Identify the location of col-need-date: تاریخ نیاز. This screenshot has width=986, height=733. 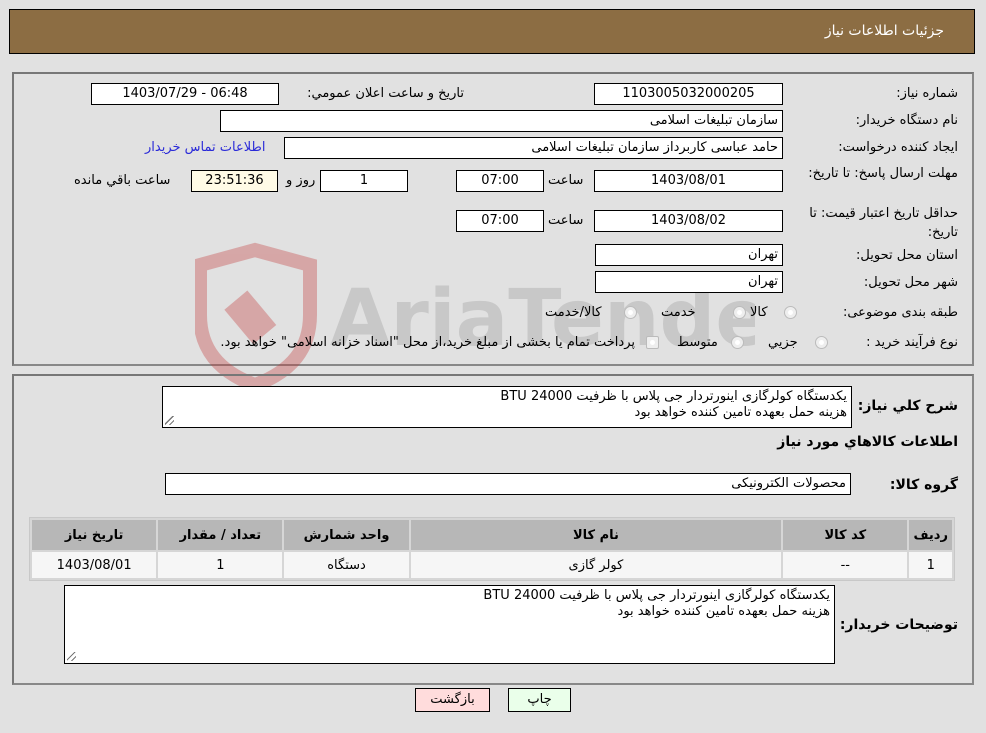
(94, 535).